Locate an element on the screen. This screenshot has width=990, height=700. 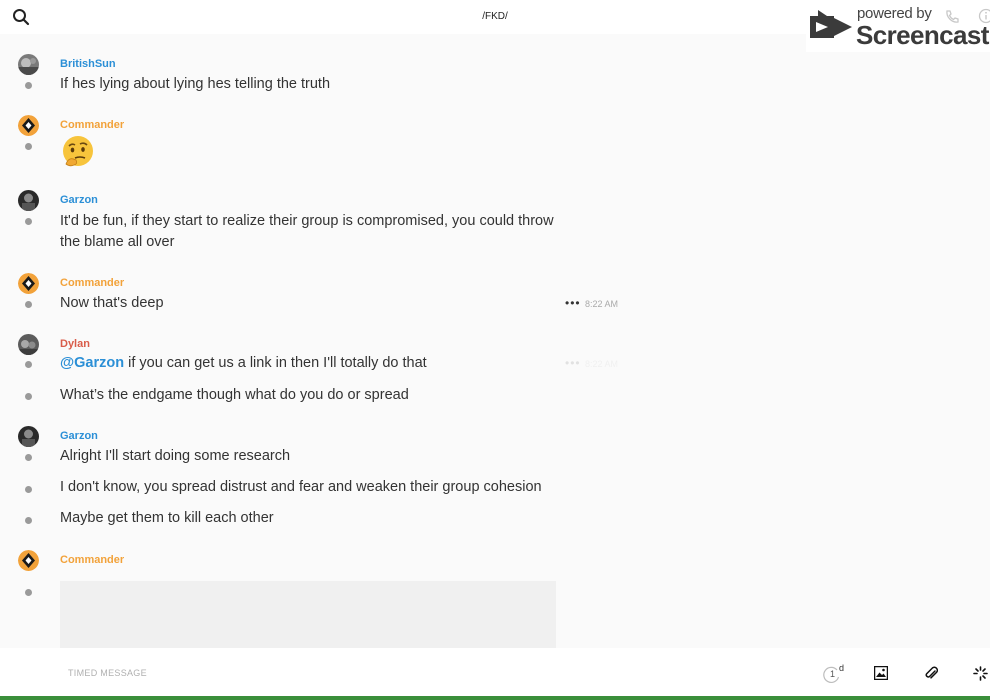
timer-icon: 1 d is located at coordinates (834, 674).